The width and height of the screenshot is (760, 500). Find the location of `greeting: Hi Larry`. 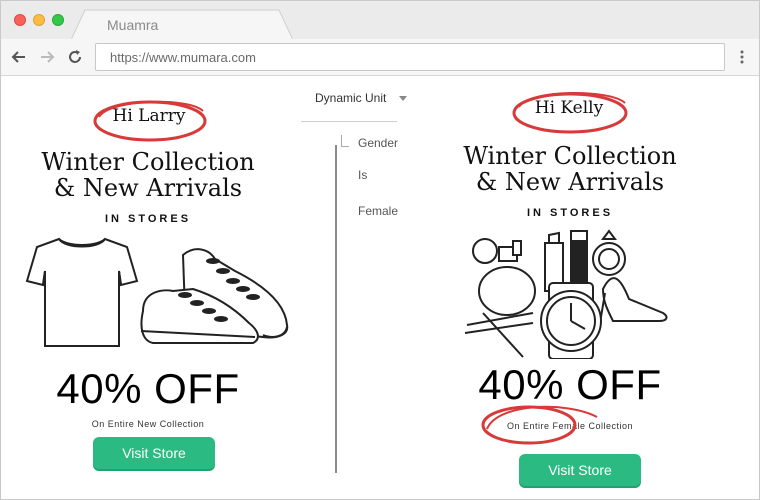

greeting: Hi Larry is located at coordinates (149, 116).